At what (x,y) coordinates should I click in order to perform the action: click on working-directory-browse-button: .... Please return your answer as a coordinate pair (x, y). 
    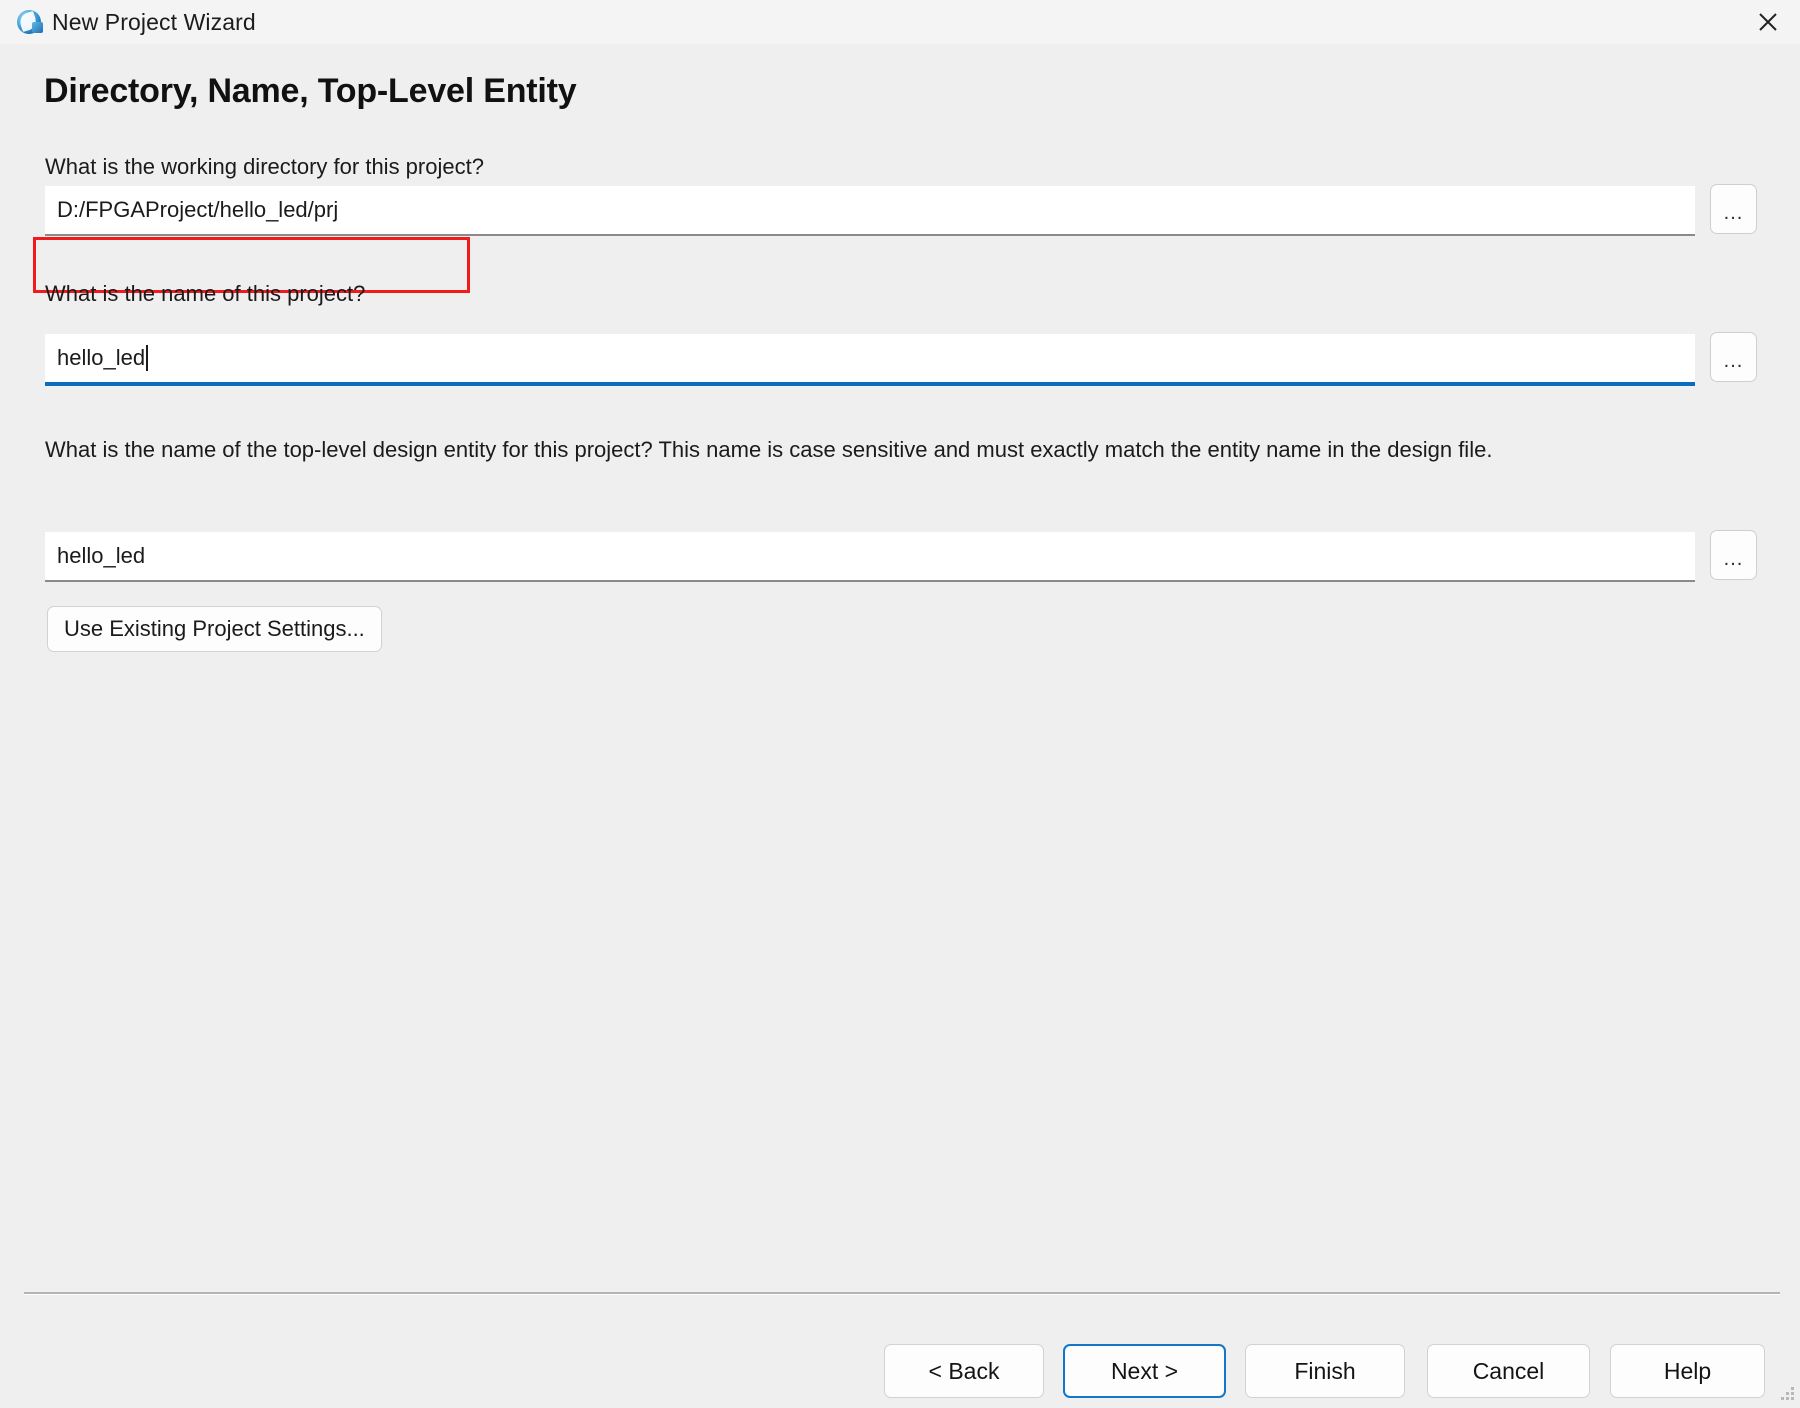
    Looking at the image, I should click on (1733, 209).